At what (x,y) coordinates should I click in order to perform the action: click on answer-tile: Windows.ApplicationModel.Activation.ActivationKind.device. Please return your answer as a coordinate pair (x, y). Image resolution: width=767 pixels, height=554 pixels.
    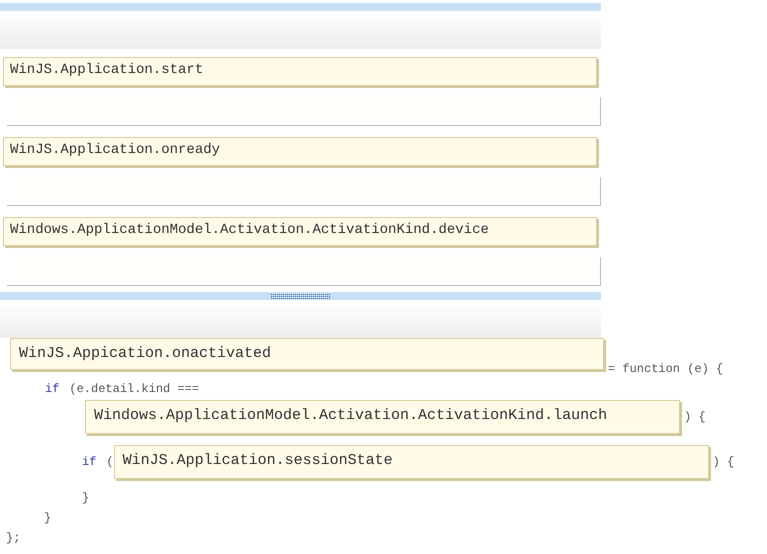
    Looking at the image, I should click on (300, 231).